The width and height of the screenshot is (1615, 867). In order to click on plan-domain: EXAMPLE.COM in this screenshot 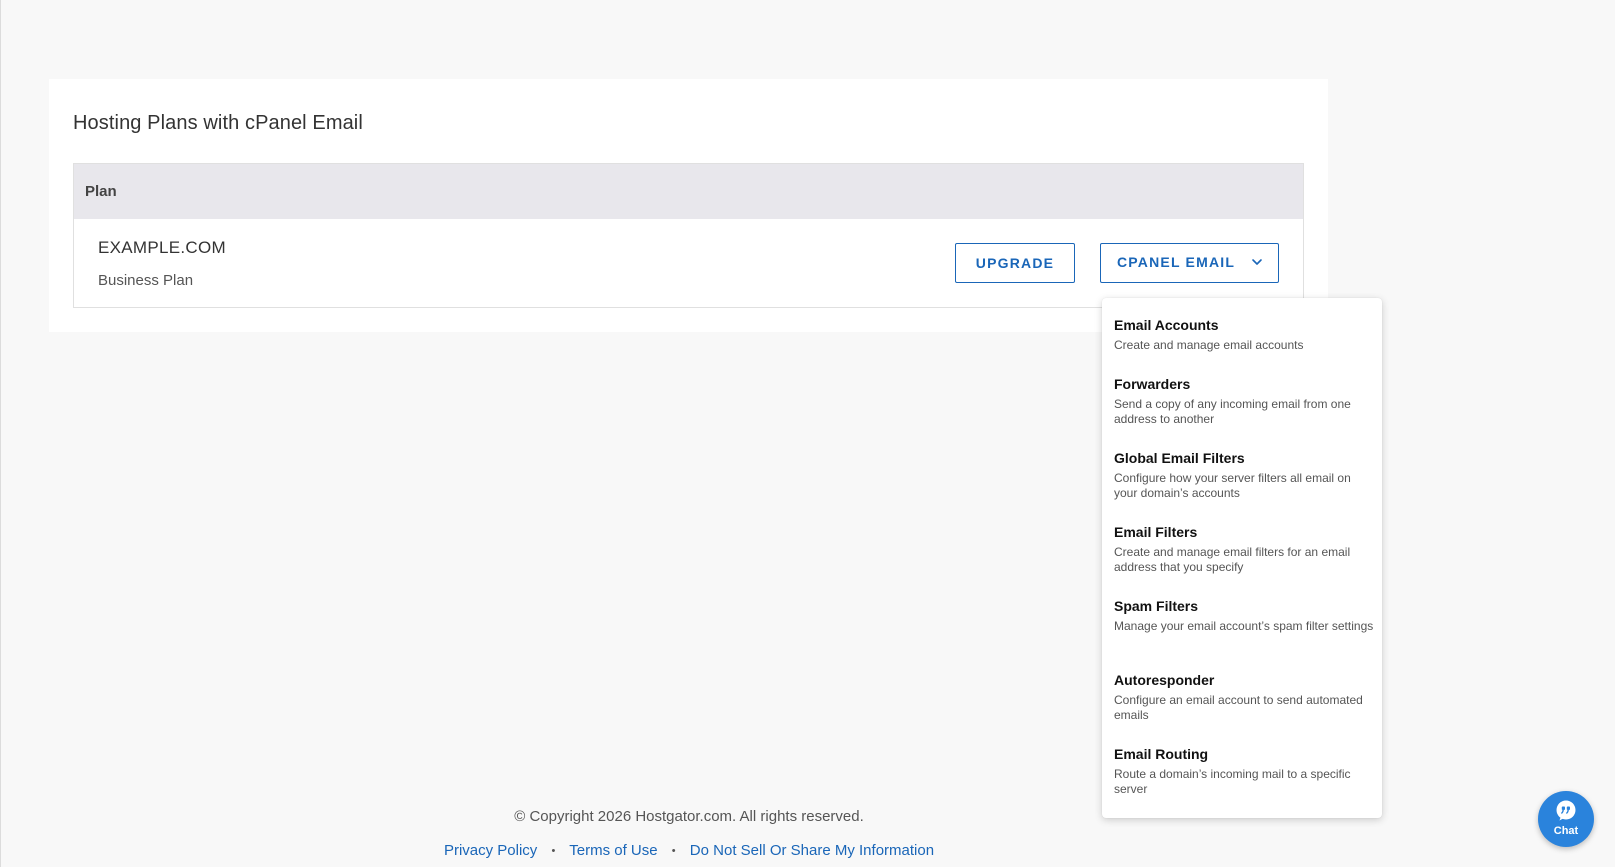, I will do `click(162, 247)`.